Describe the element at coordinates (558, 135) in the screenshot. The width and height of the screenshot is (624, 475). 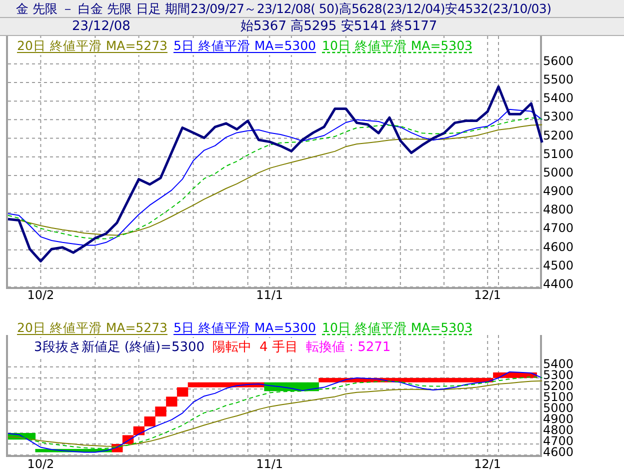
I see `y-axis-label: 5200` at that location.